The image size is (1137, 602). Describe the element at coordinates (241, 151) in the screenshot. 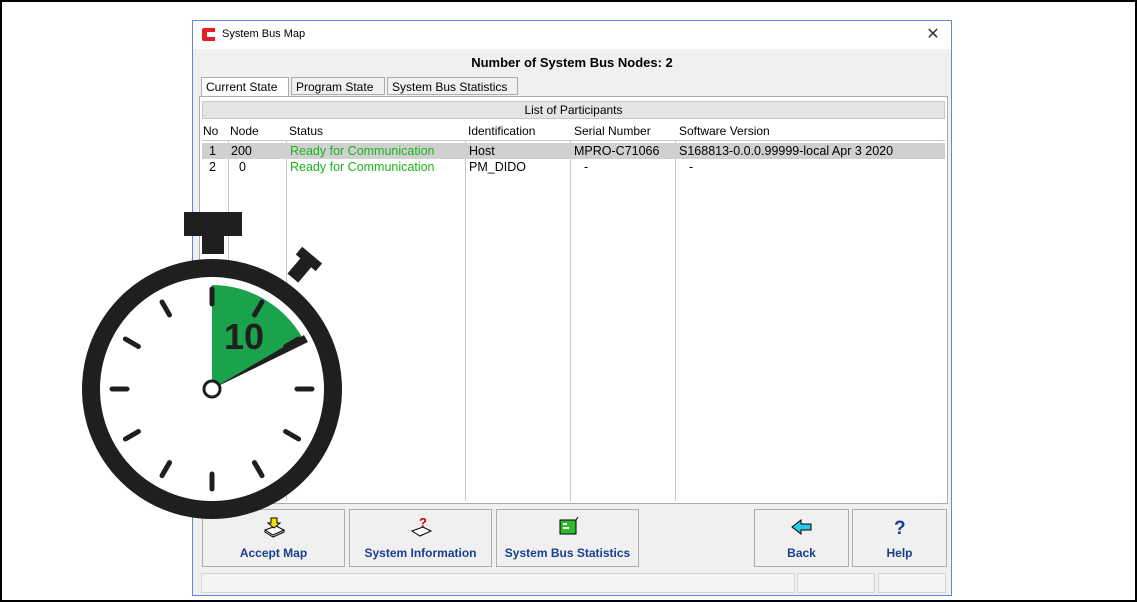

I see `cell-node: 200` at that location.